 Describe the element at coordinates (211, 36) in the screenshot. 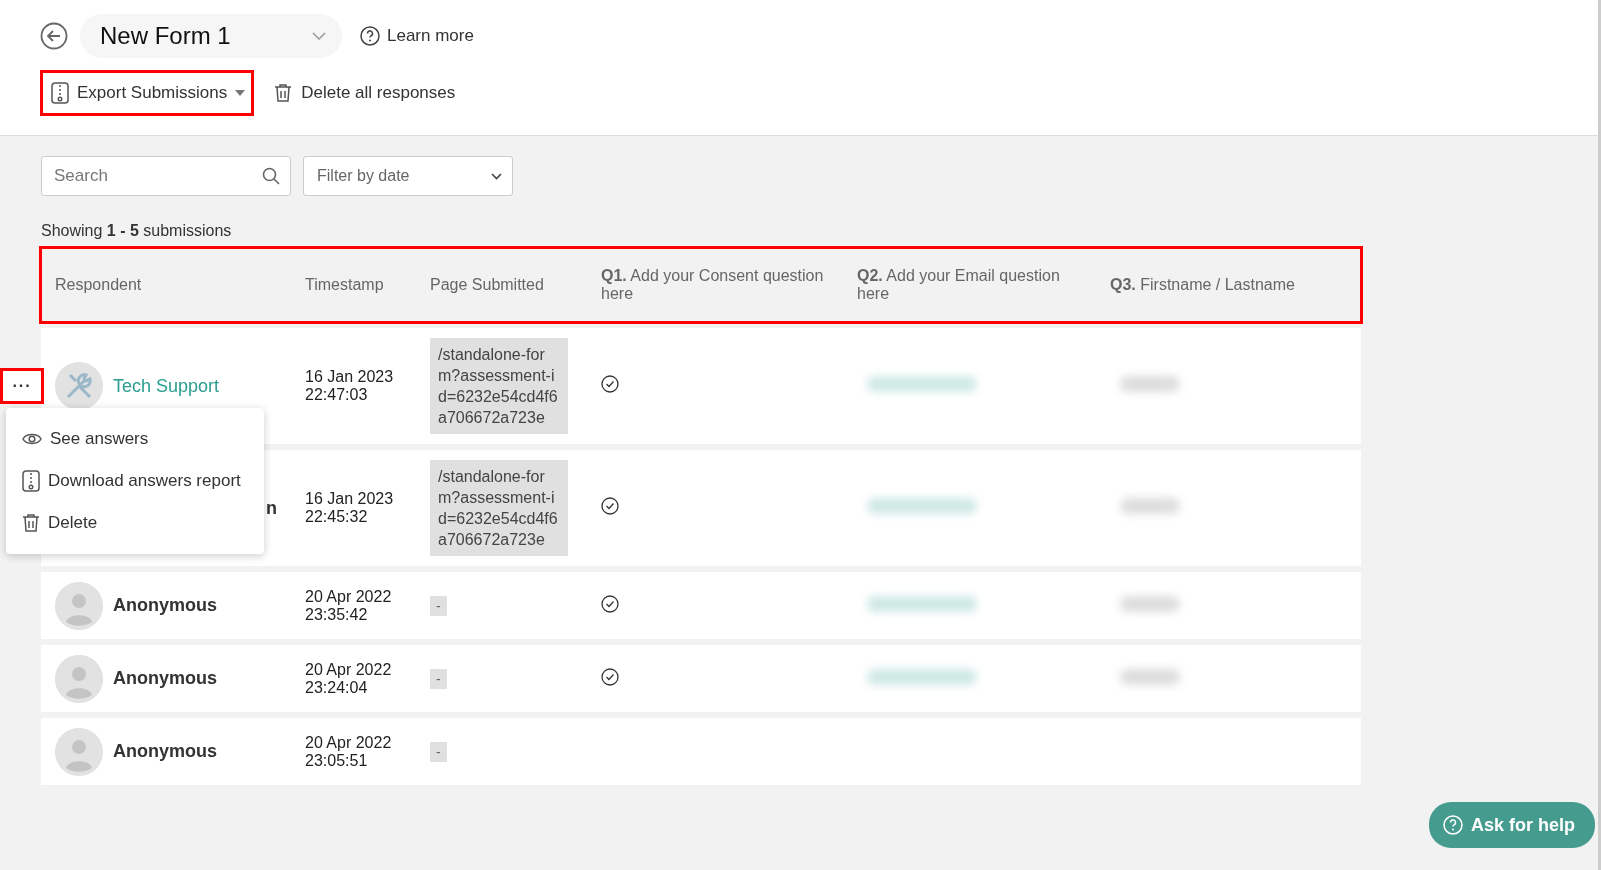

I see `form-title-dropdown: New Form 1` at that location.